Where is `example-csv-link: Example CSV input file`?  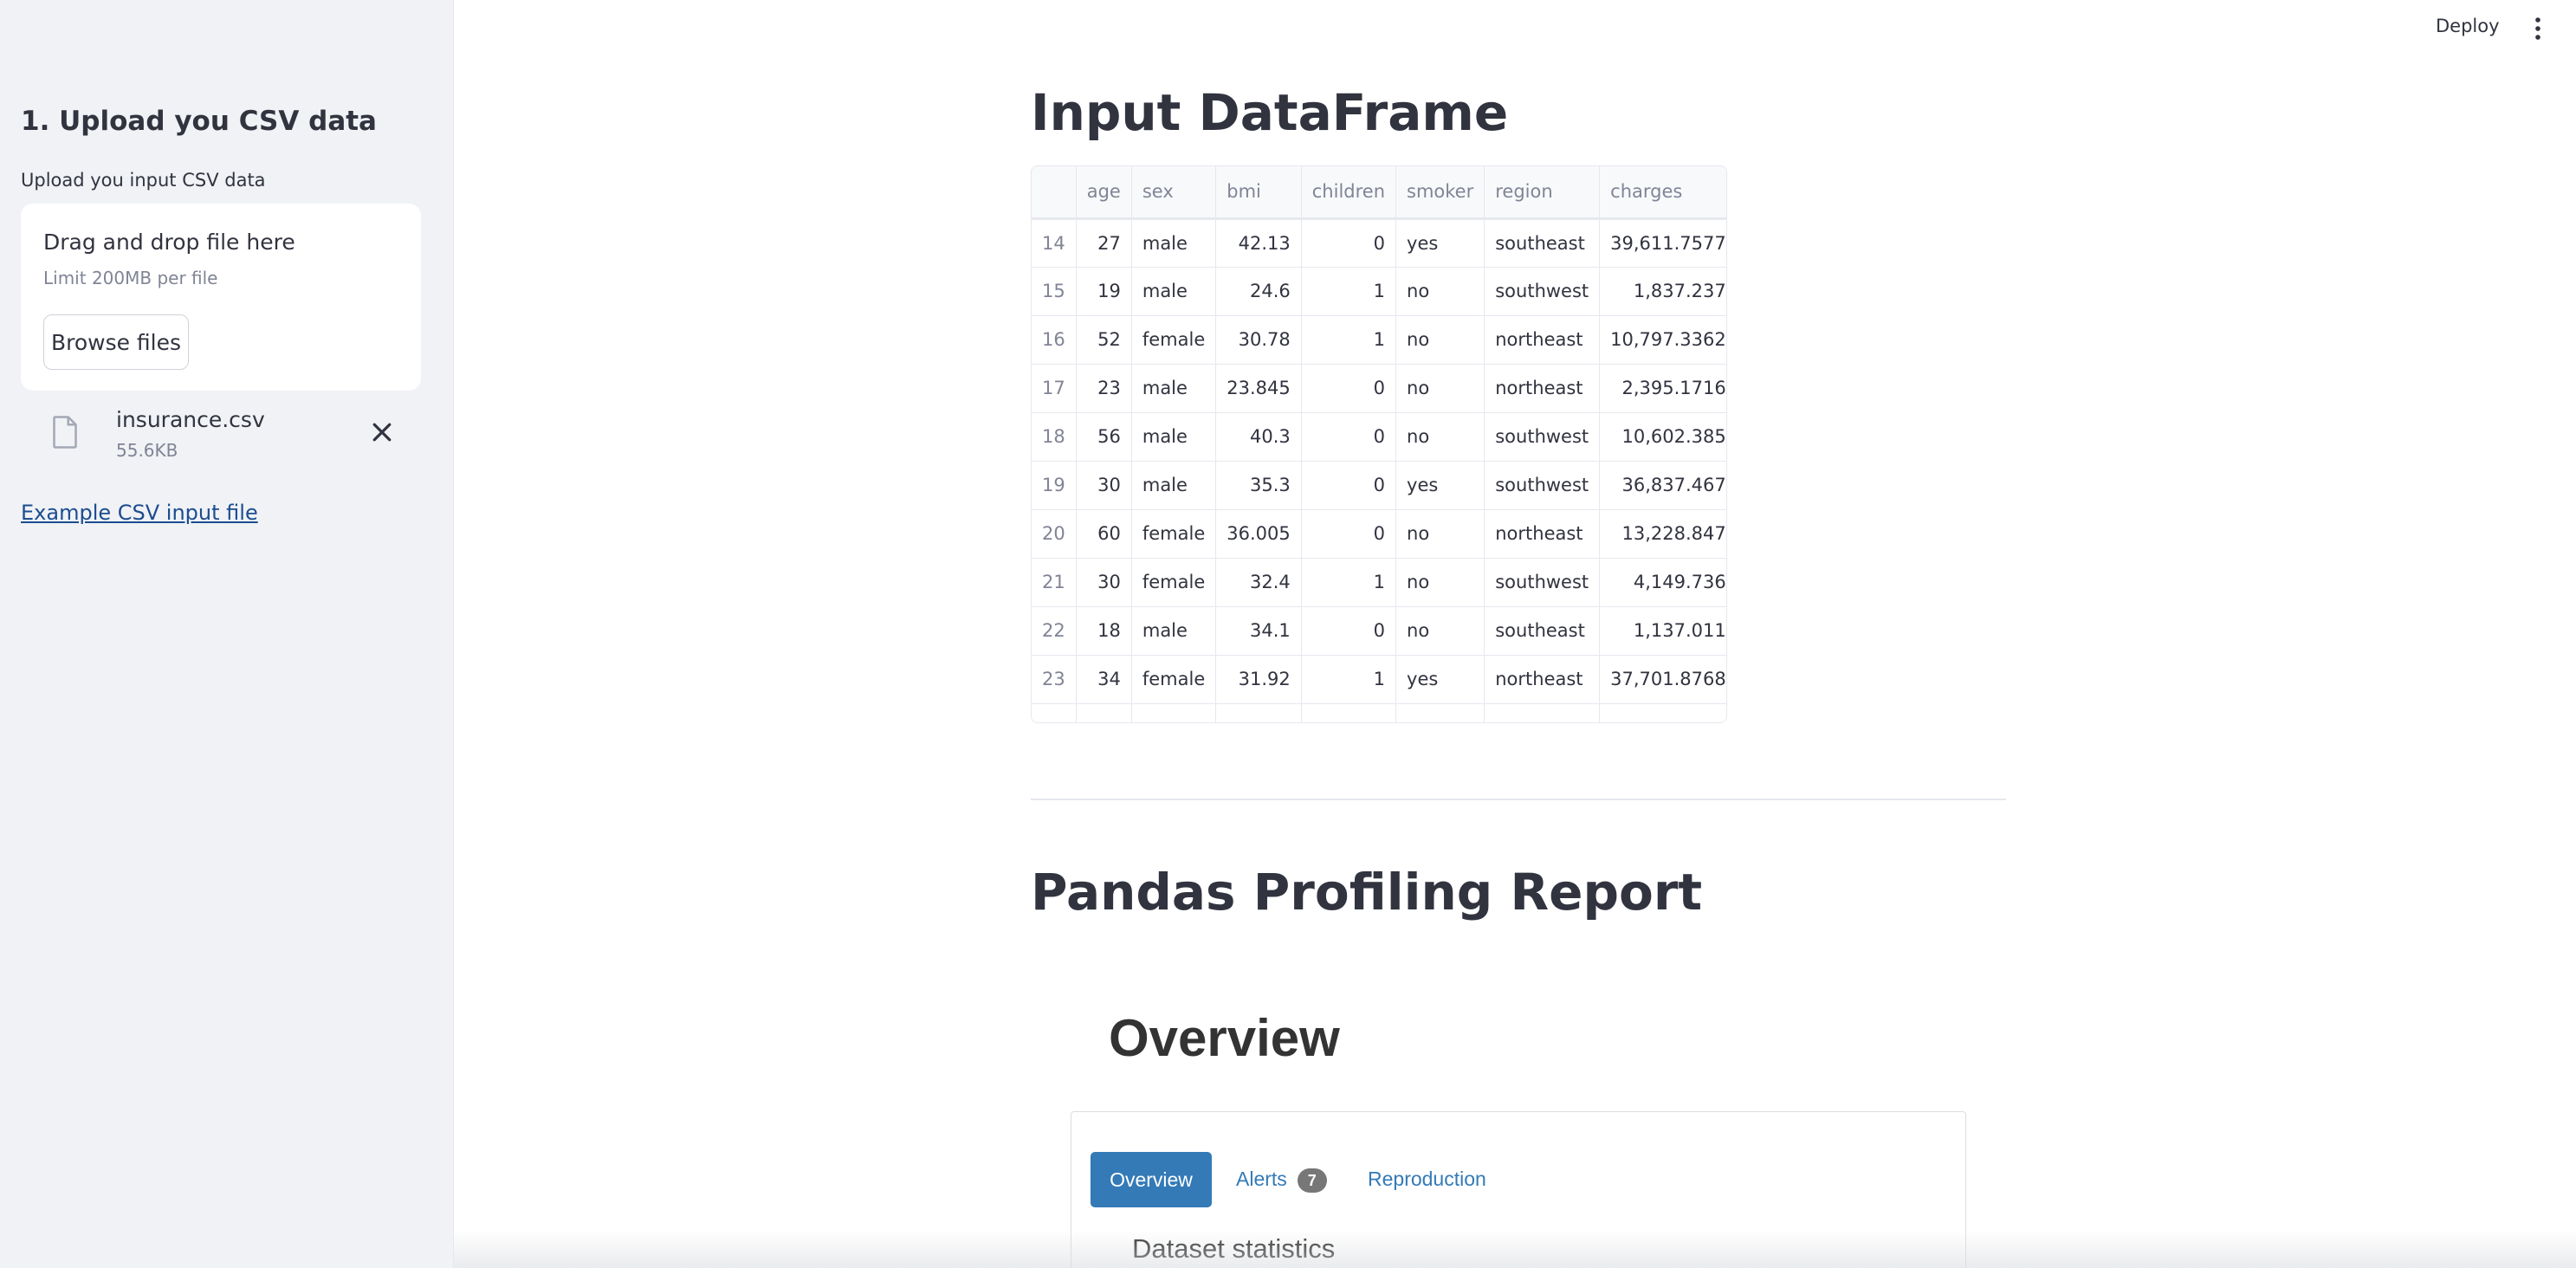
example-csv-link: Example CSV input file is located at coordinates (139, 513).